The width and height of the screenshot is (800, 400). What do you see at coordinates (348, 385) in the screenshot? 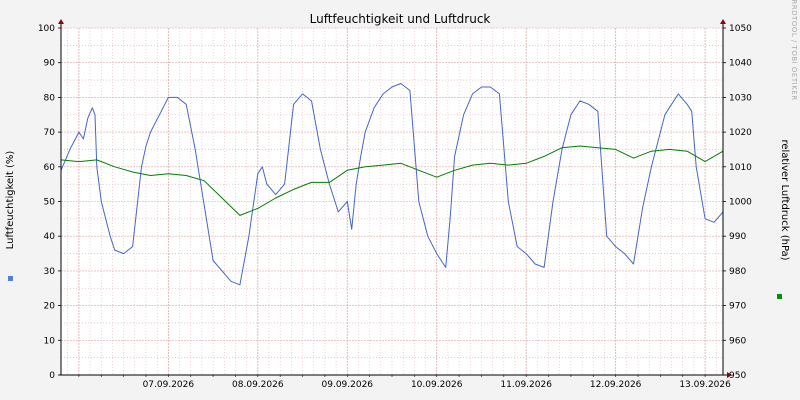
I see `x-tick-label: 09.09.2026` at bounding box center [348, 385].